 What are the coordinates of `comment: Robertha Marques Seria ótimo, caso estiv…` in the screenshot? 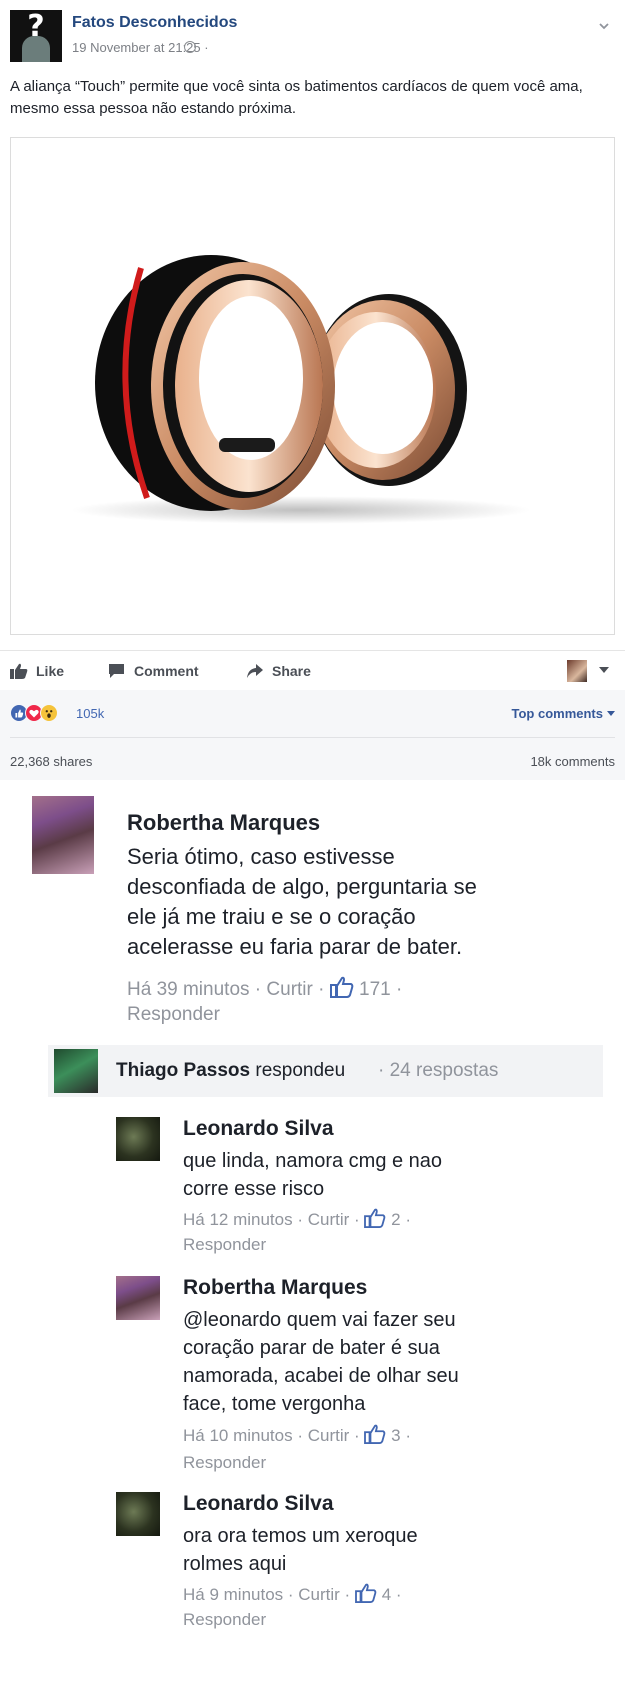 It's located at (317, 916).